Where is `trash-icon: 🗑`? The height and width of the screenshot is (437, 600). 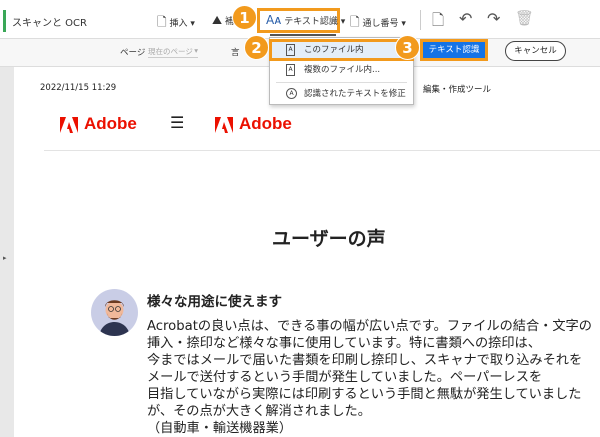 trash-icon: 🗑 is located at coordinates (524, 18).